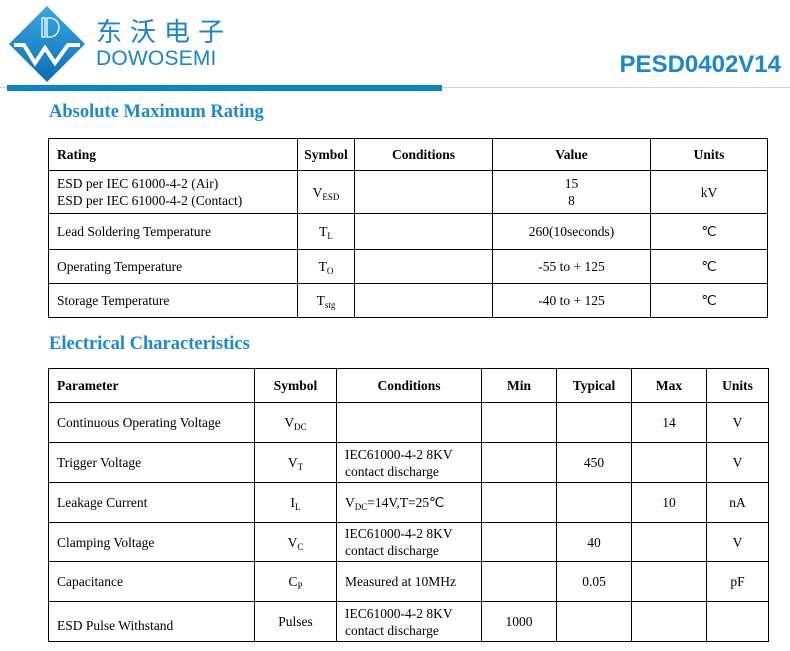 The width and height of the screenshot is (790, 651). Describe the element at coordinates (571, 266) in the screenshot. I see `value-cell: -55 to + 125` at that location.